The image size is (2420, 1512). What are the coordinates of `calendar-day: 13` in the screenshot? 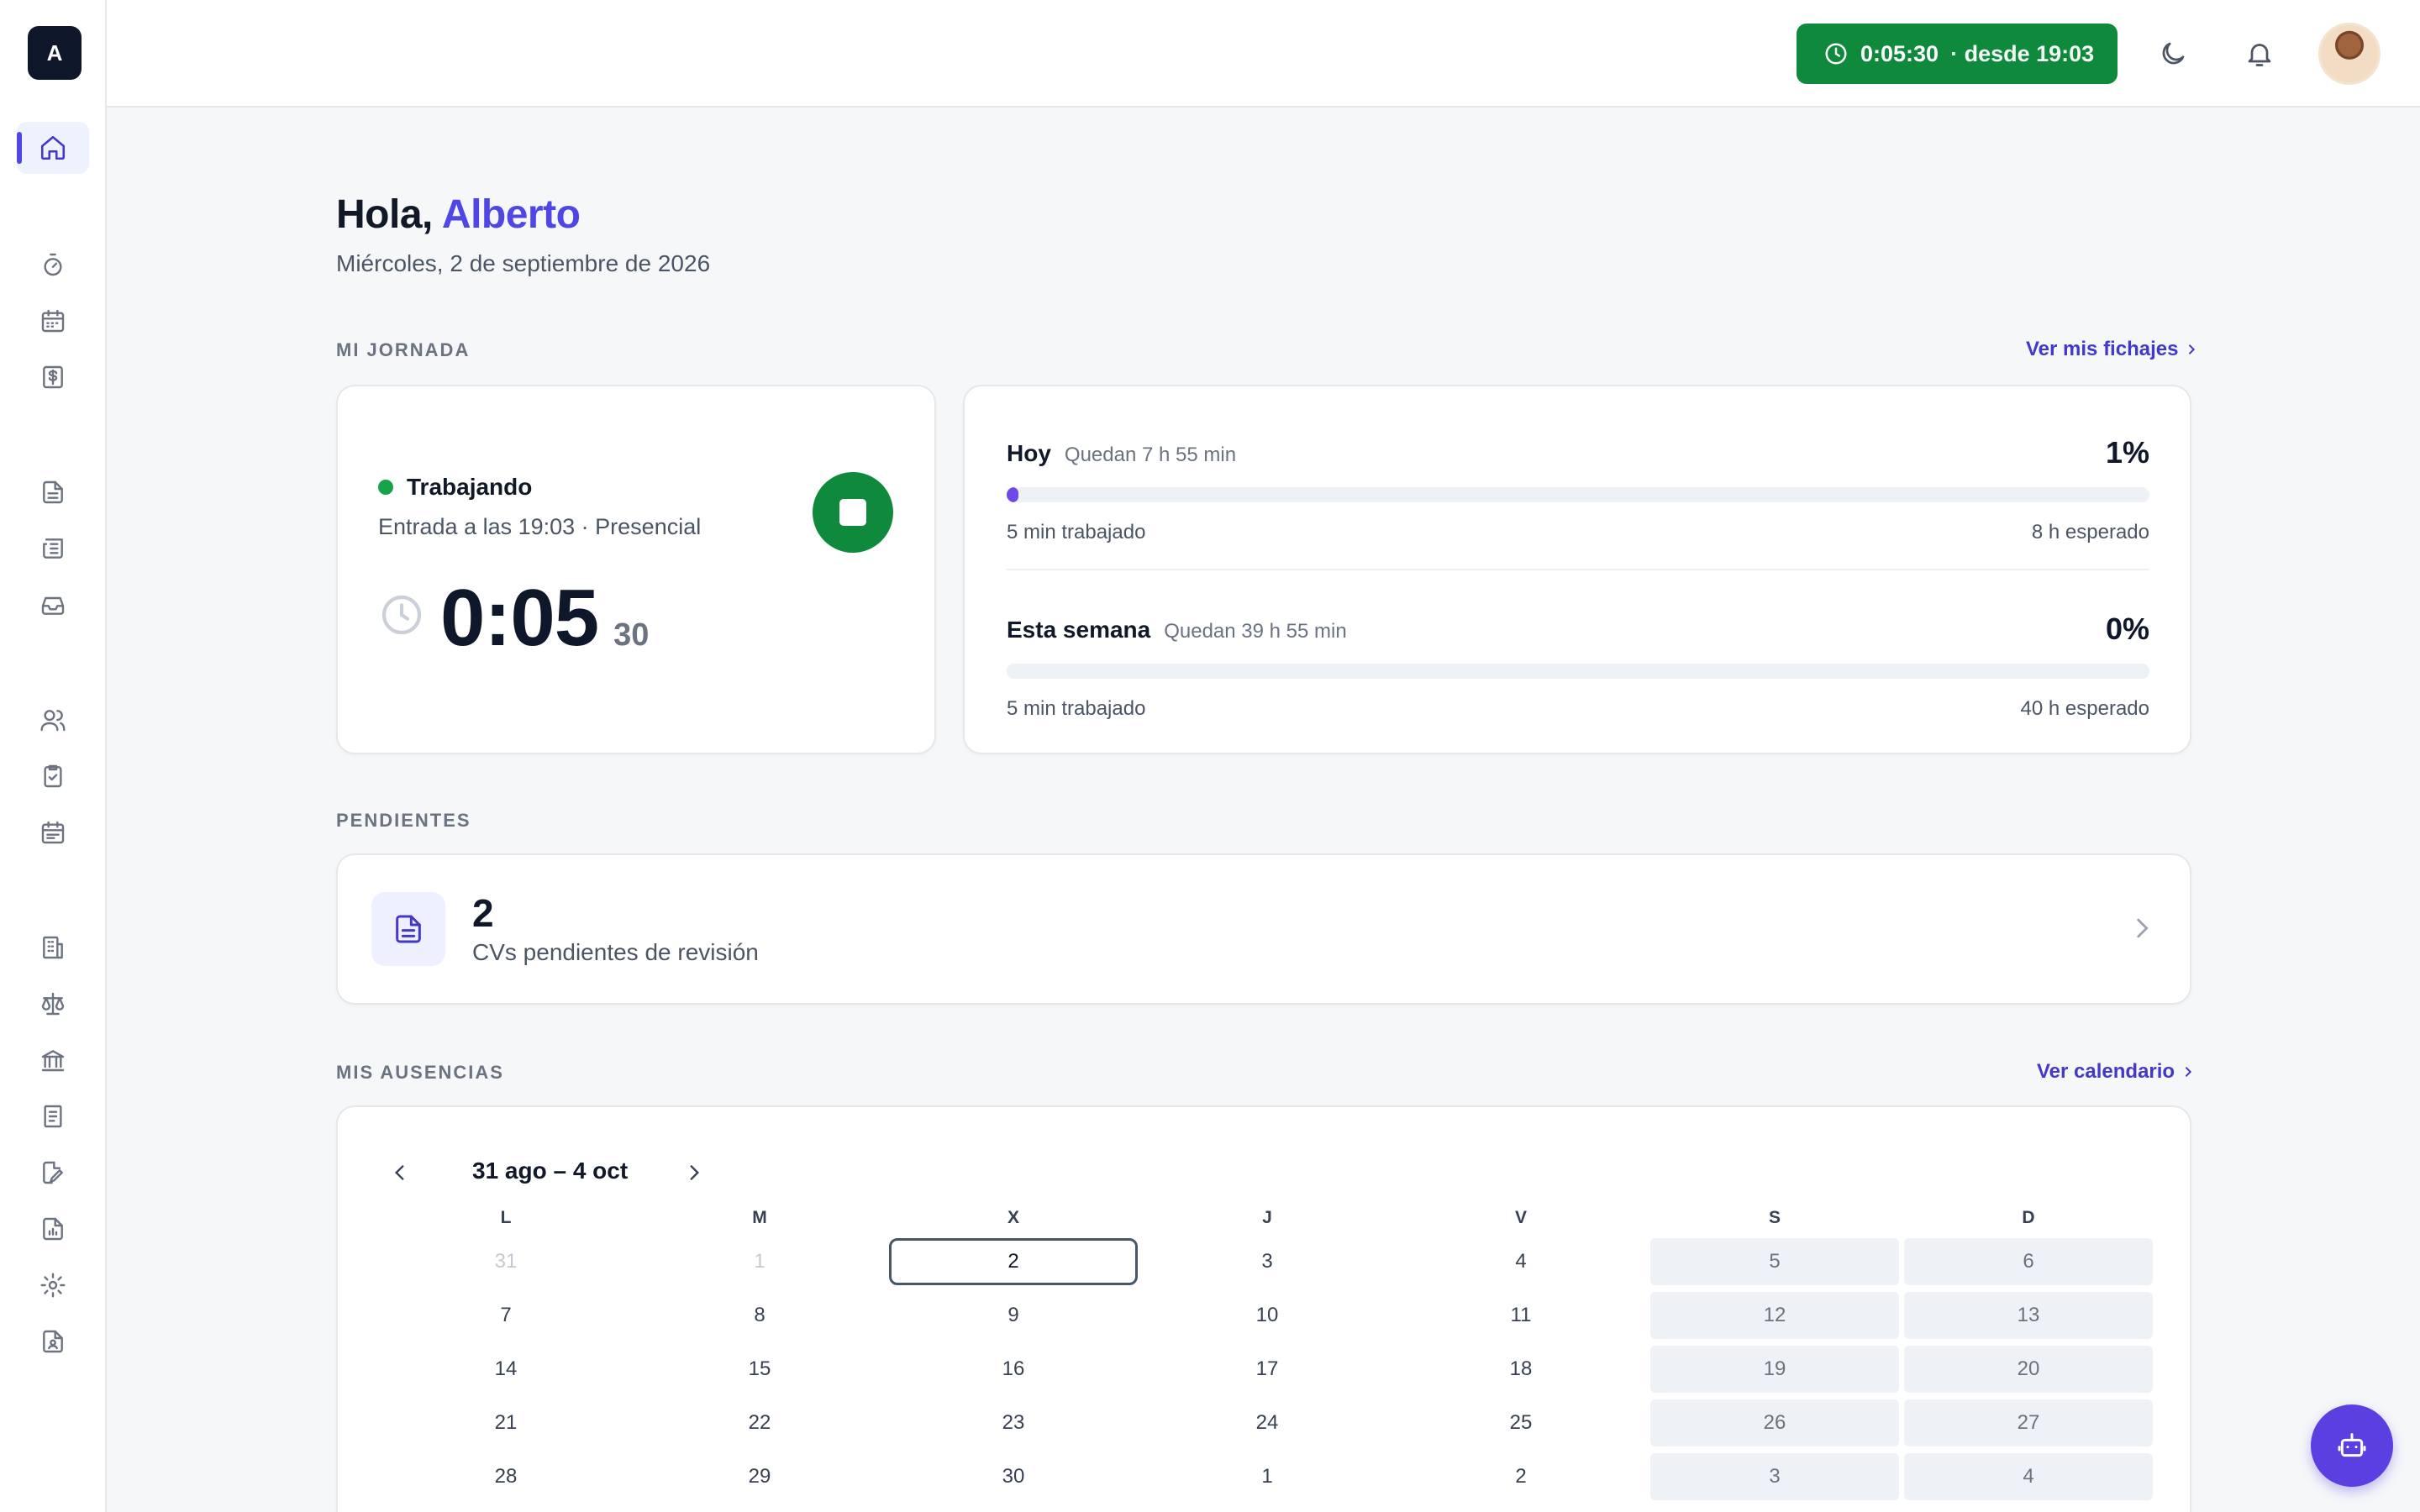 It's located at (2029, 1315).